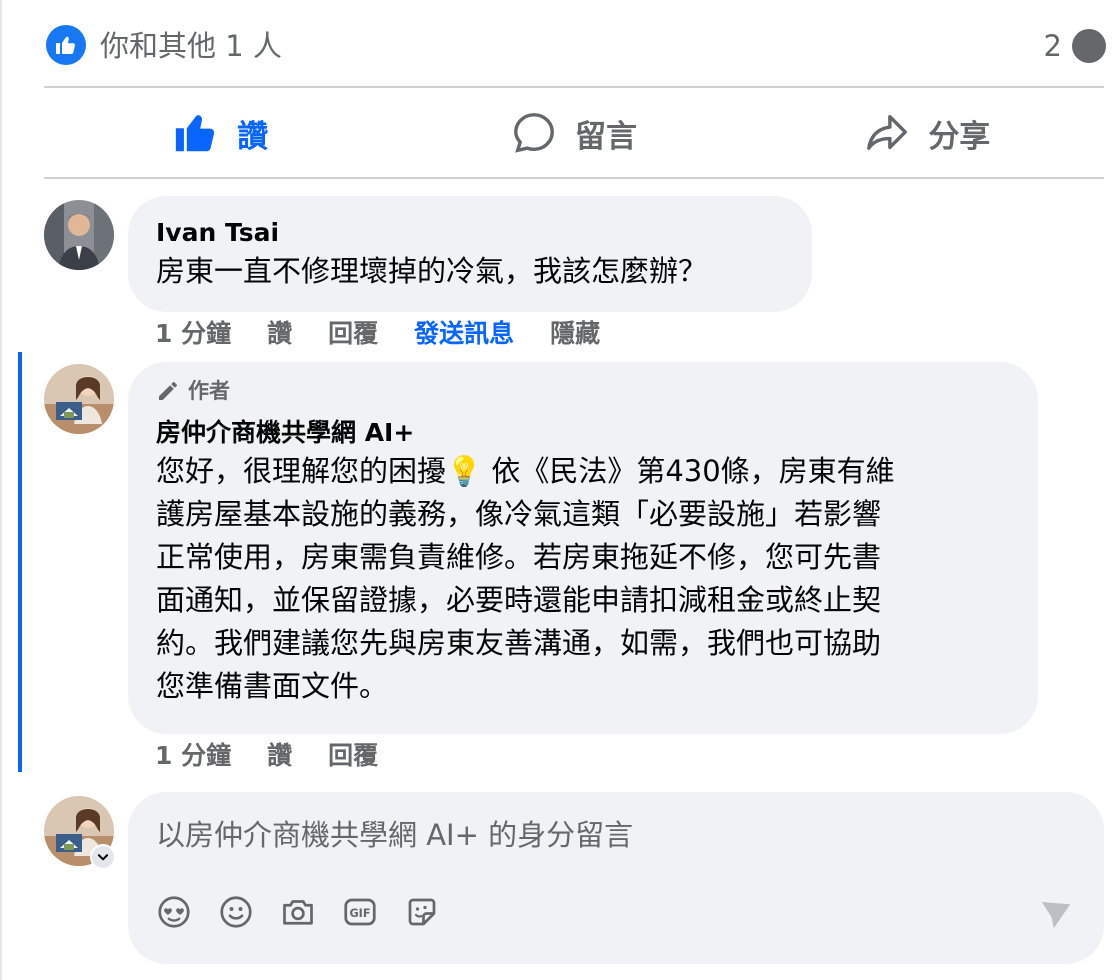  Describe the element at coordinates (583, 433) in the screenshot. I see `reply-author: 房仲介商機共學網 AI+` at that location.